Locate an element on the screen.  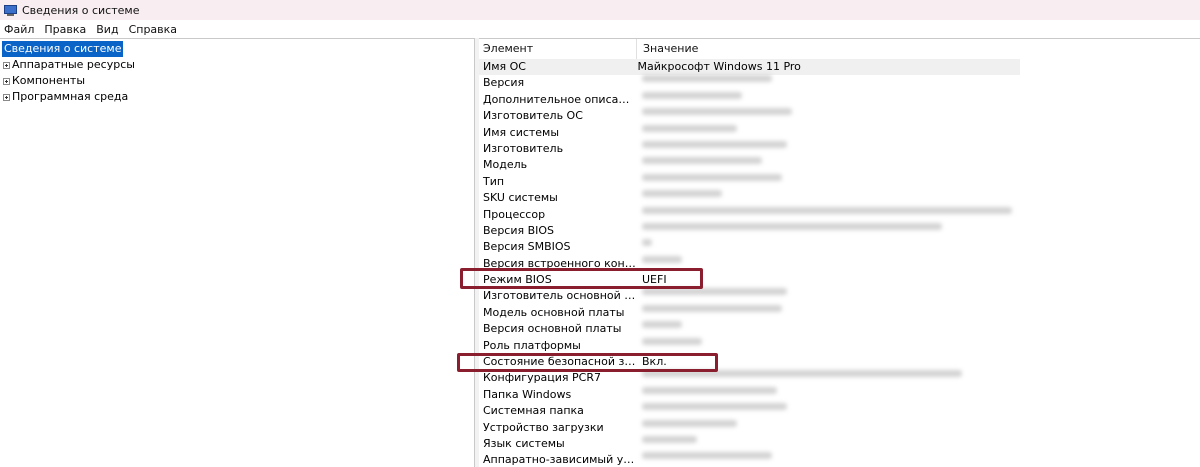
row-element-name: Тип is located at coordinates (494, 181).